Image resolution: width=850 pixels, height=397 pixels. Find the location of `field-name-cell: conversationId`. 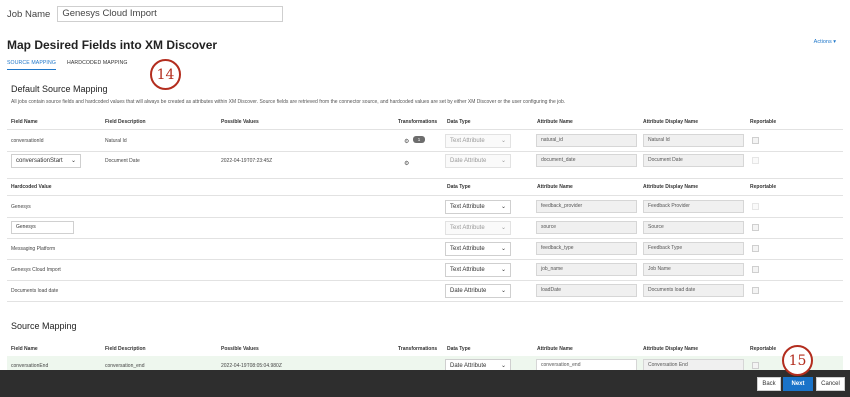

field-name-cell: conversationId is located at coordinates (27, 141).